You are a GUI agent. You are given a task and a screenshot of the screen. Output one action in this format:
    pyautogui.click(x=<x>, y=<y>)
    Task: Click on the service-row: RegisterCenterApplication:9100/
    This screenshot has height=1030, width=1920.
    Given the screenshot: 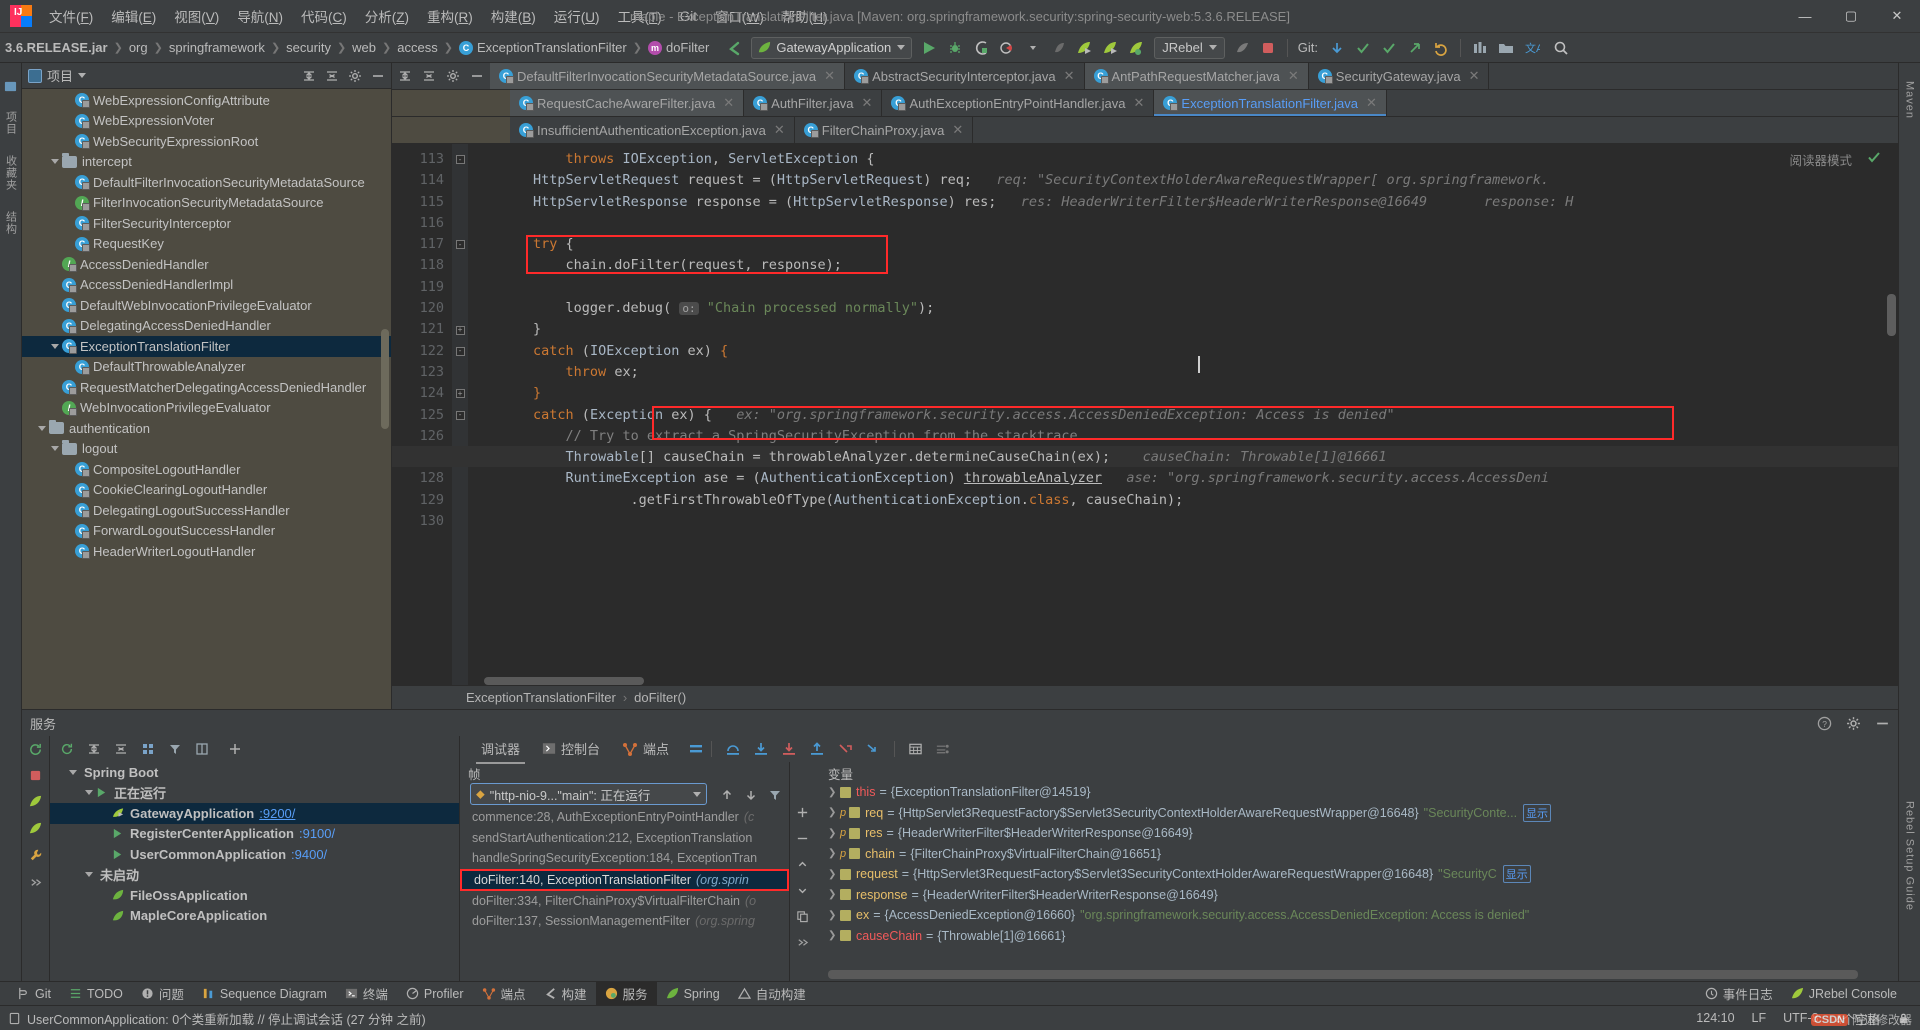 What is the action you would take?
    pyautogui.click(x=254, y=834)
    